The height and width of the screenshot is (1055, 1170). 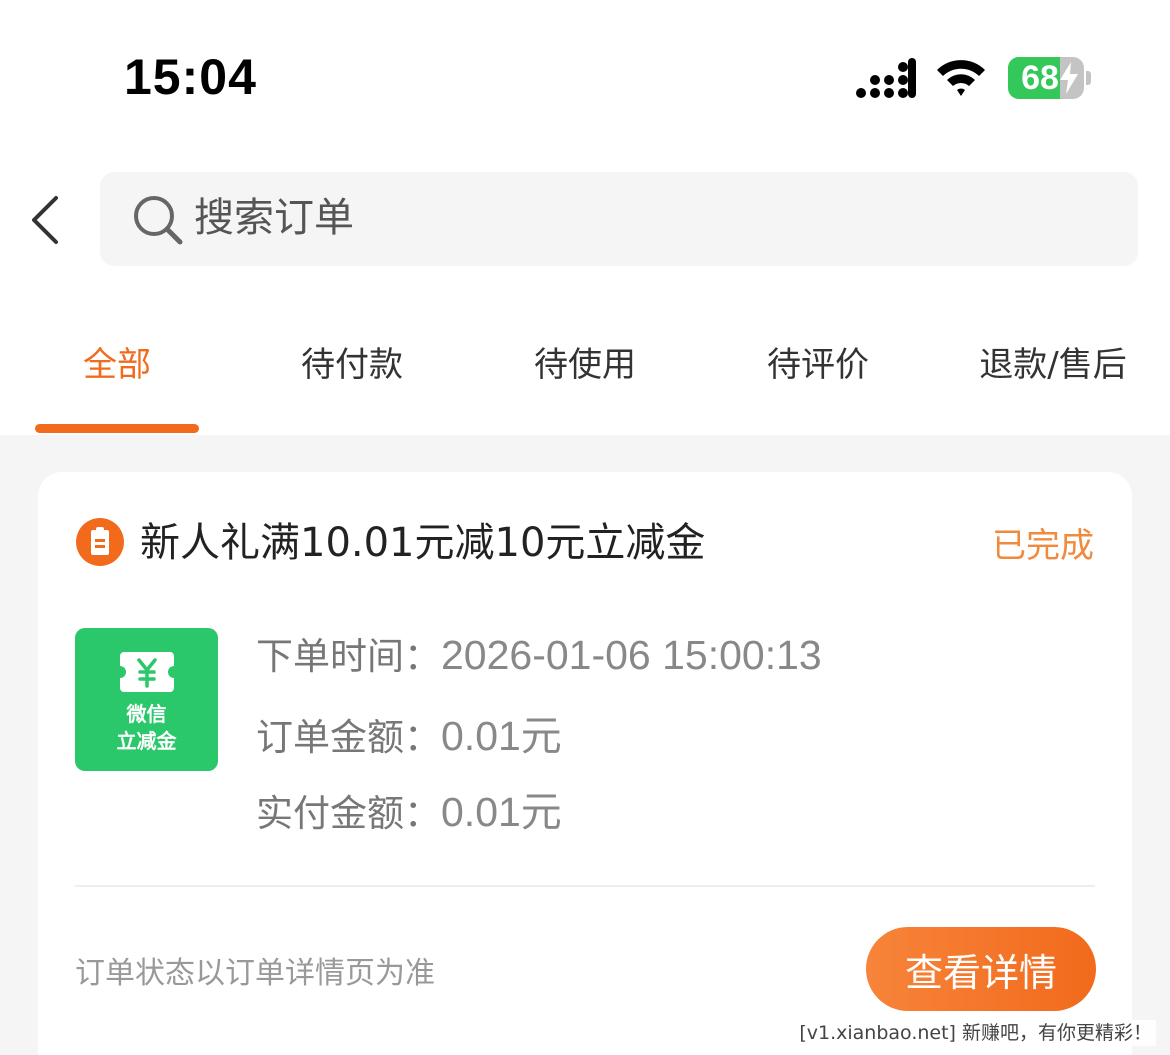 What do you see at coordinates (348, 656) in the screenshot?
I see `order-time-label: 下单时间：` at bounding box center [348, 656].